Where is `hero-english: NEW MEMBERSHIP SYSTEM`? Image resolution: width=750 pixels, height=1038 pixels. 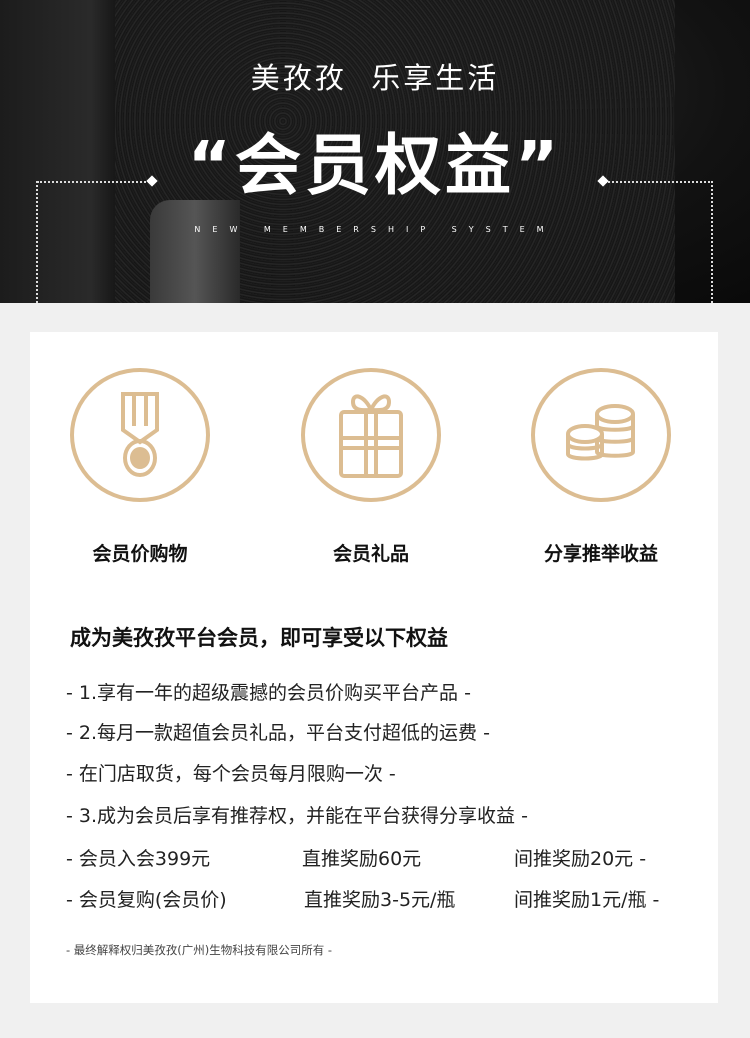 hero-english: NEW MEMBERSHIP SYSTEM is located at coordinates (375, 229).